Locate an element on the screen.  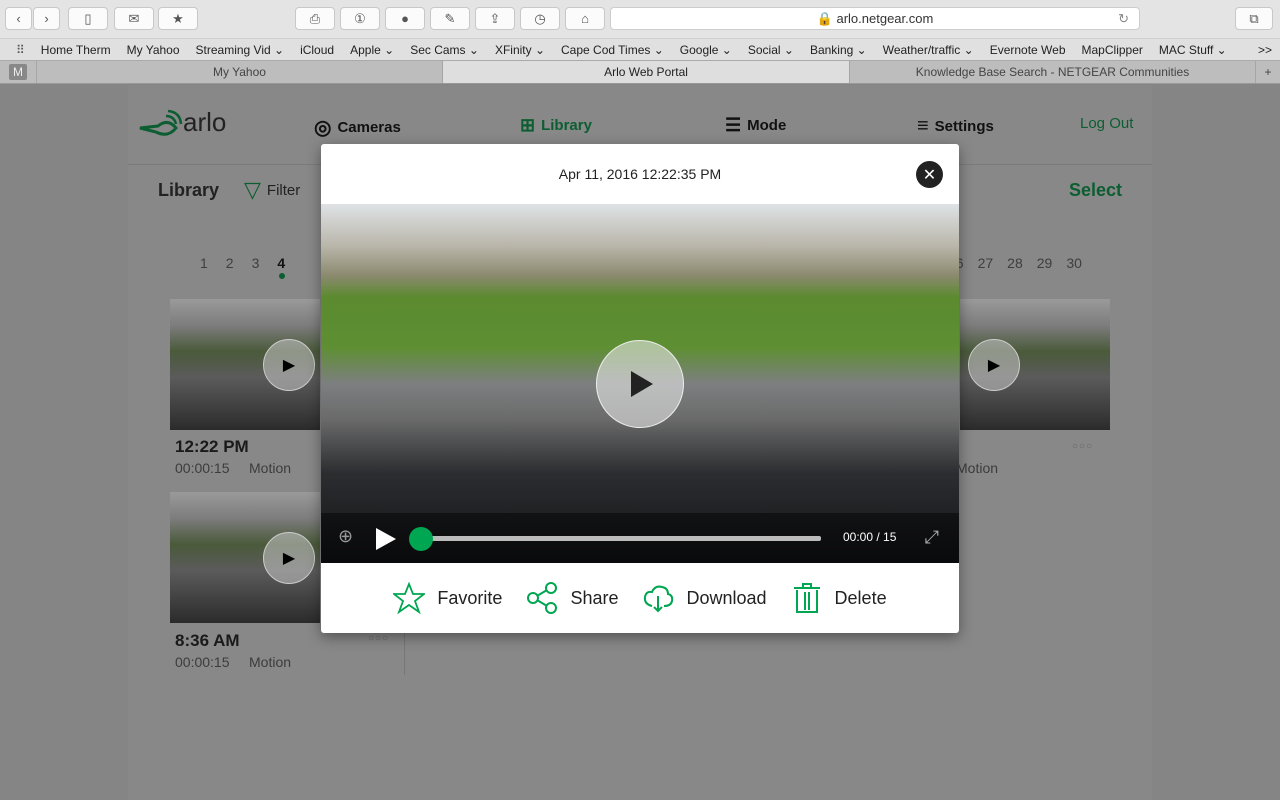
favorite-button: Favorite is located at coordinates (447, 598).